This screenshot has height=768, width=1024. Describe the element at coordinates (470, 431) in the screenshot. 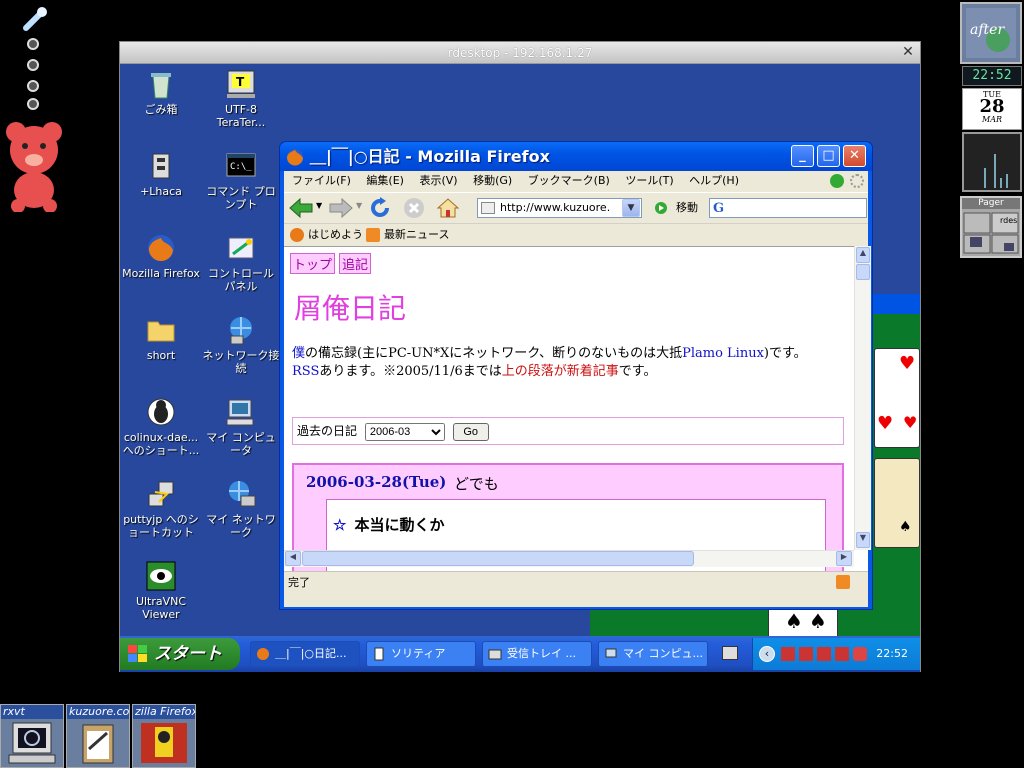

I see `archive-go-button: Go` at that location.